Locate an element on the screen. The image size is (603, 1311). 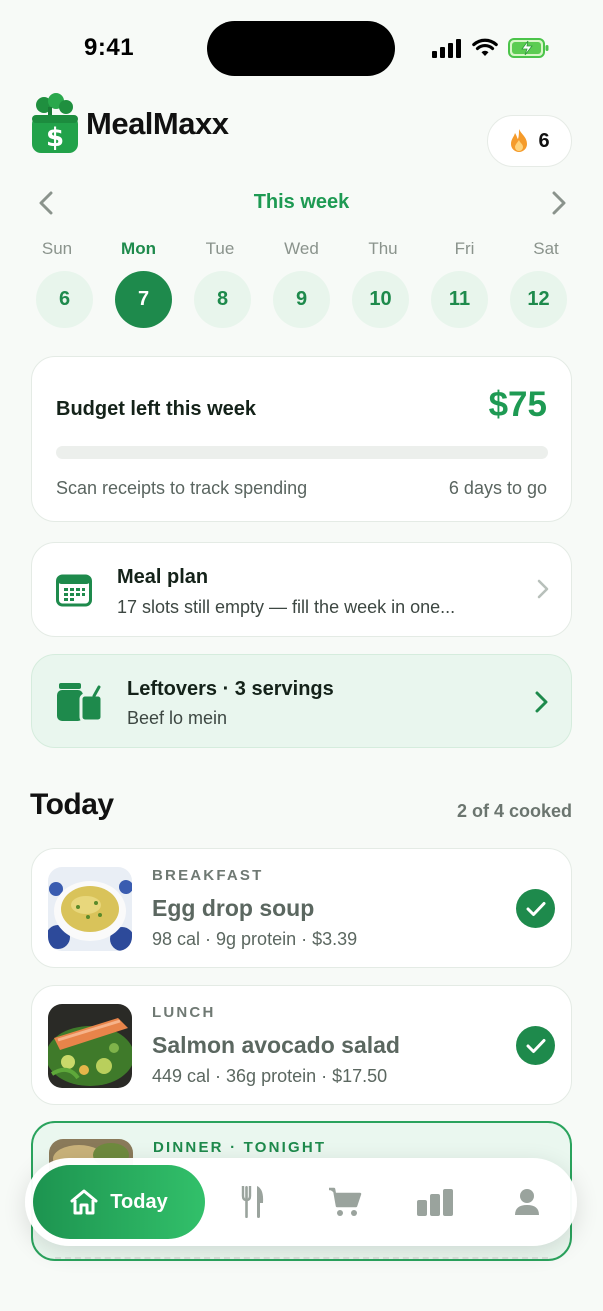
meal-type-label: BREAKFAST is located at coordinates (208, 875).